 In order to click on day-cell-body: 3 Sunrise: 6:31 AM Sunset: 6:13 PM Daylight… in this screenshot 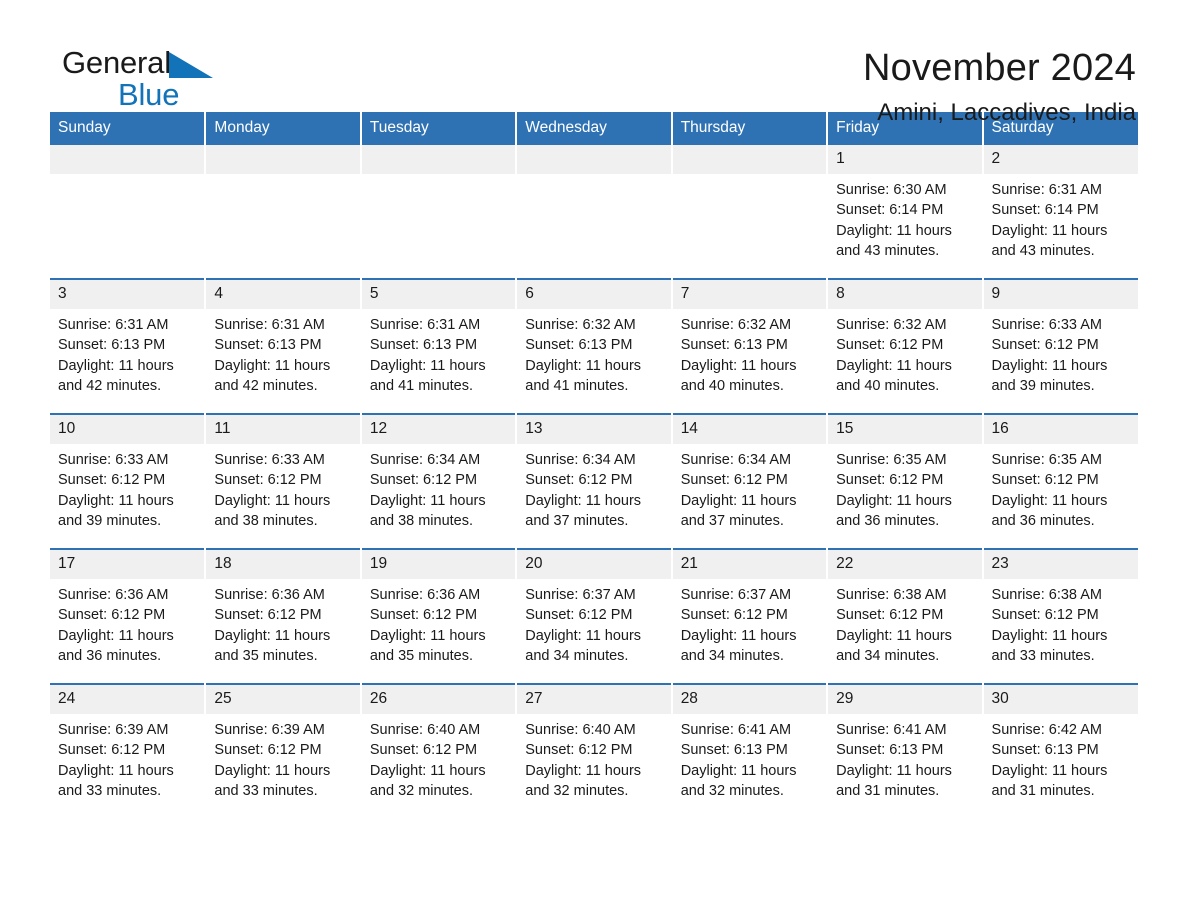, I will do `click(127, 346)`.